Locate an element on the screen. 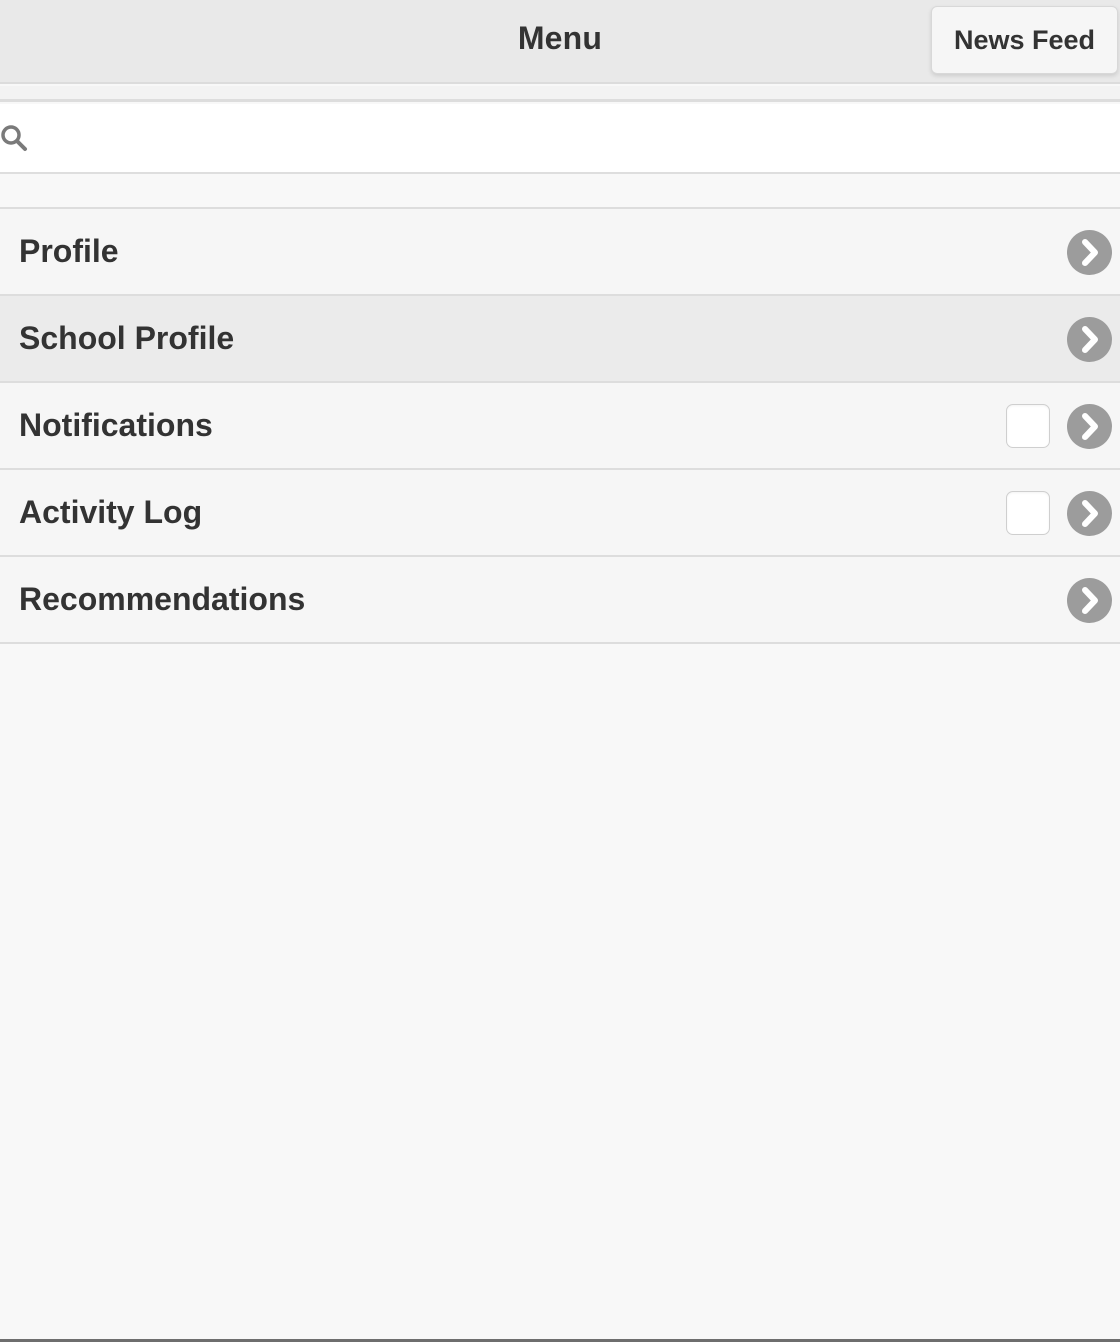 The image size is (1120, 1342). search-icon is located at coordinates (15, 139).